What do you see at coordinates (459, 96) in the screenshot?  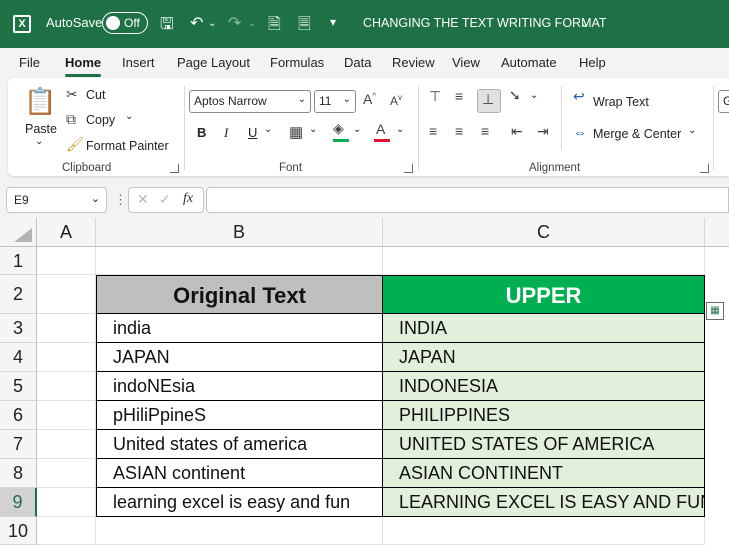 I see `middle-align-icon: ≡` at bounding box center [459, 96].